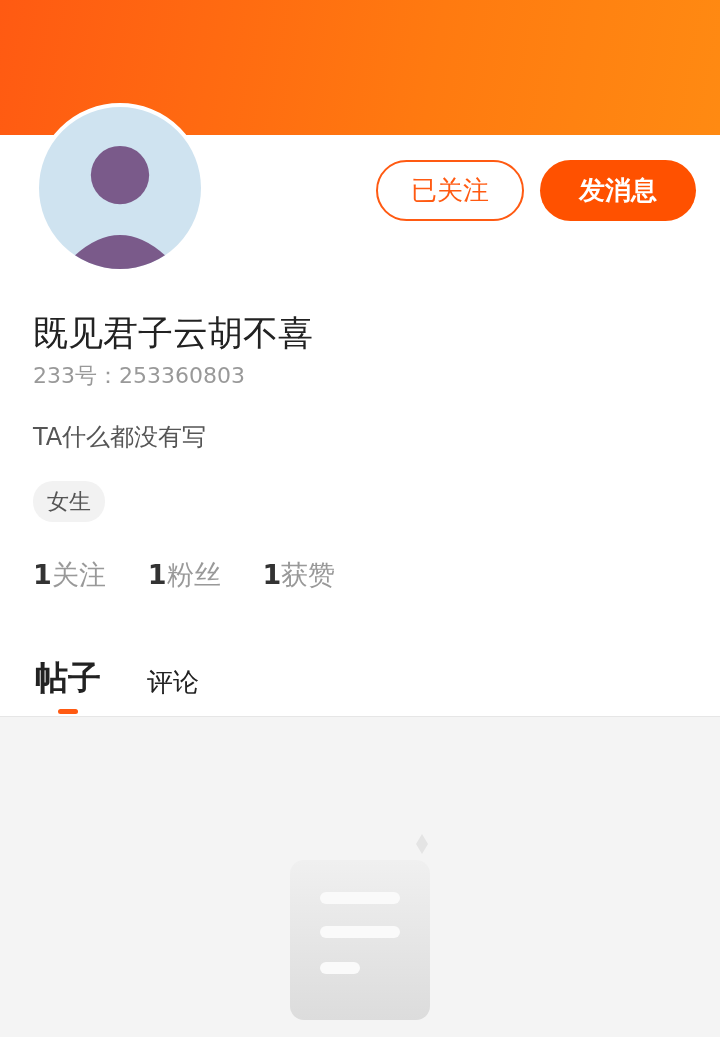 The height and width of the screenshot is (1037, 720). I want to click on user-name: 既见君子云胡不喜, so click(173, 333).